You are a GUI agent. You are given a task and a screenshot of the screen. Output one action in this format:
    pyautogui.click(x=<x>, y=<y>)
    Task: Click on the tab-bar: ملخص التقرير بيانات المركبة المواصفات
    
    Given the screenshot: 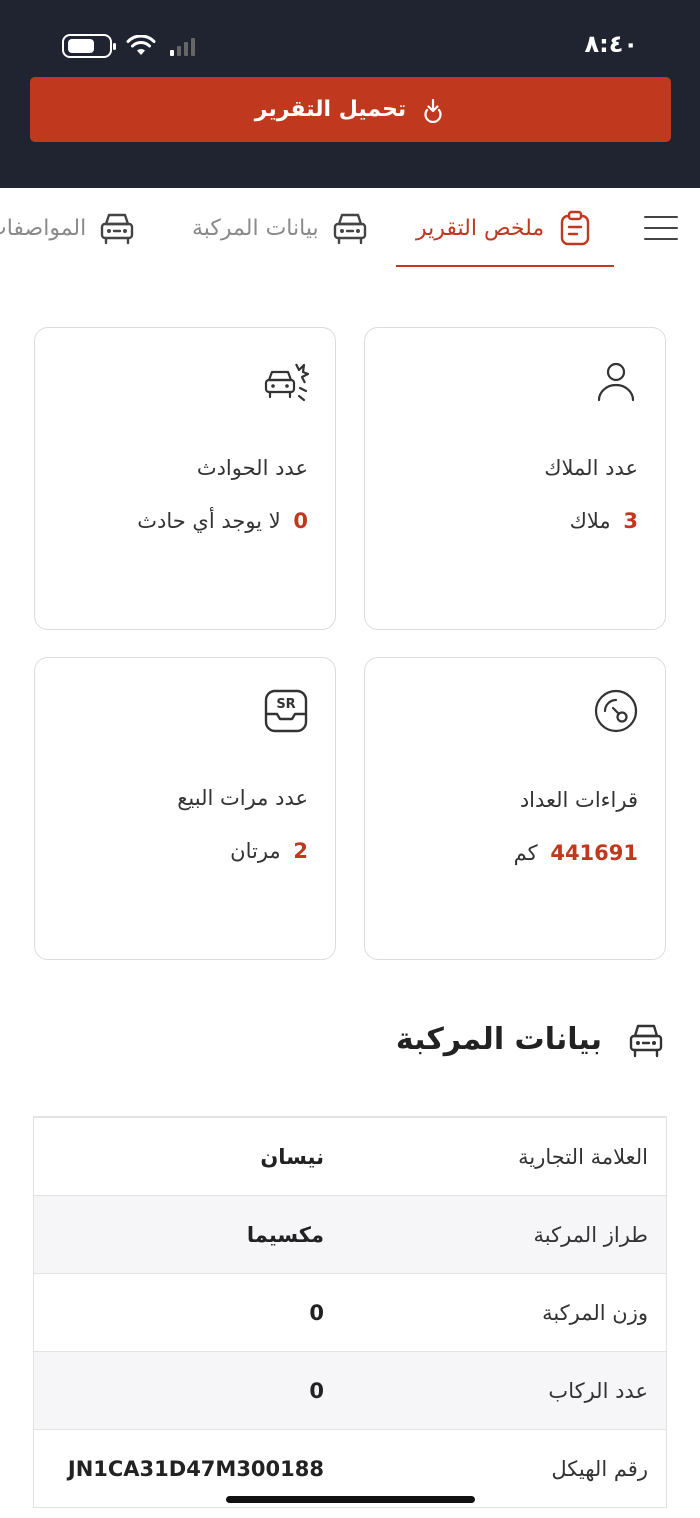 What is the action you would take?
    pyautogui.click(x=350, y=228)
    